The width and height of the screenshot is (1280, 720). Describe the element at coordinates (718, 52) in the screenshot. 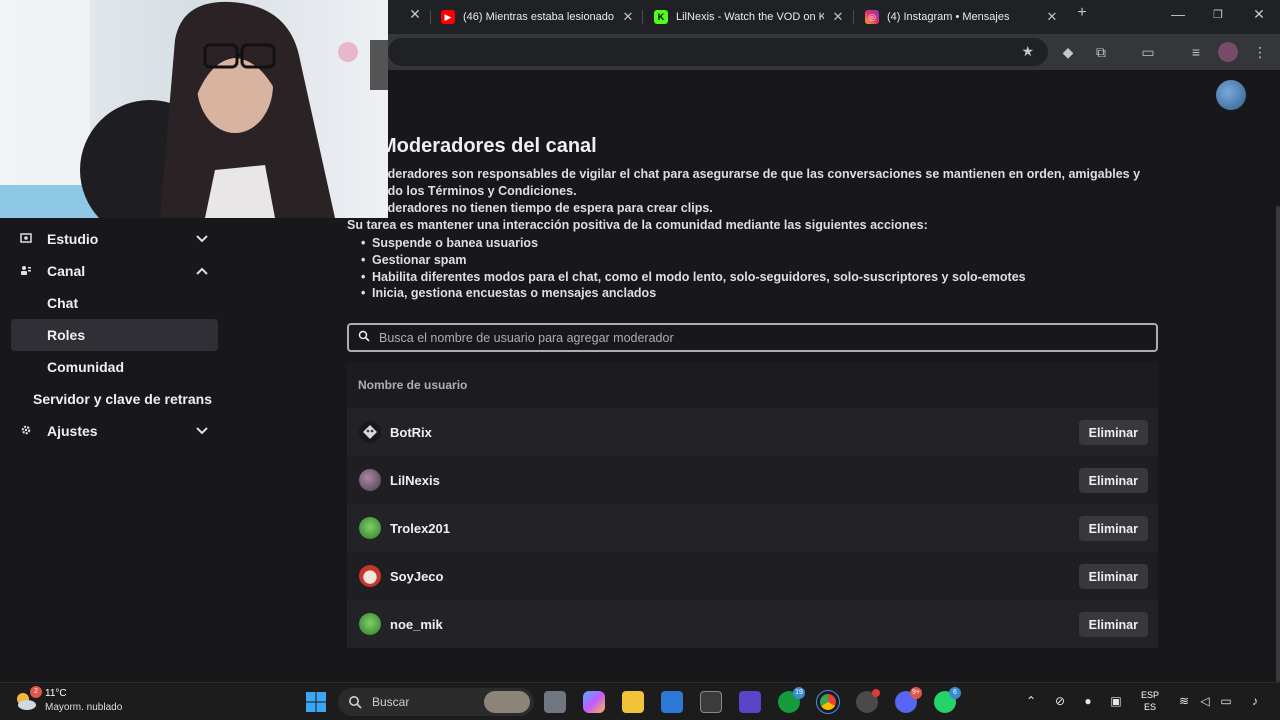

I see `address-bar: ★` at that location.